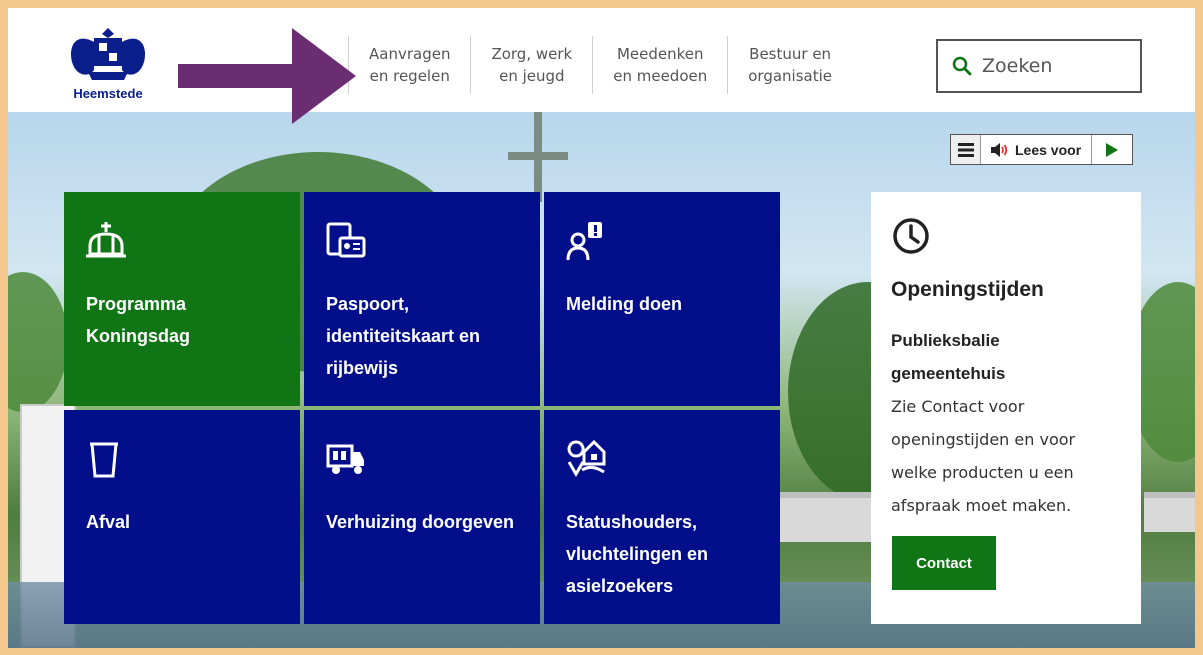  What do you see at coordinates (267, 76) in the screenshot?
I see `annotation-arrow` at bounding box center [267, 76].